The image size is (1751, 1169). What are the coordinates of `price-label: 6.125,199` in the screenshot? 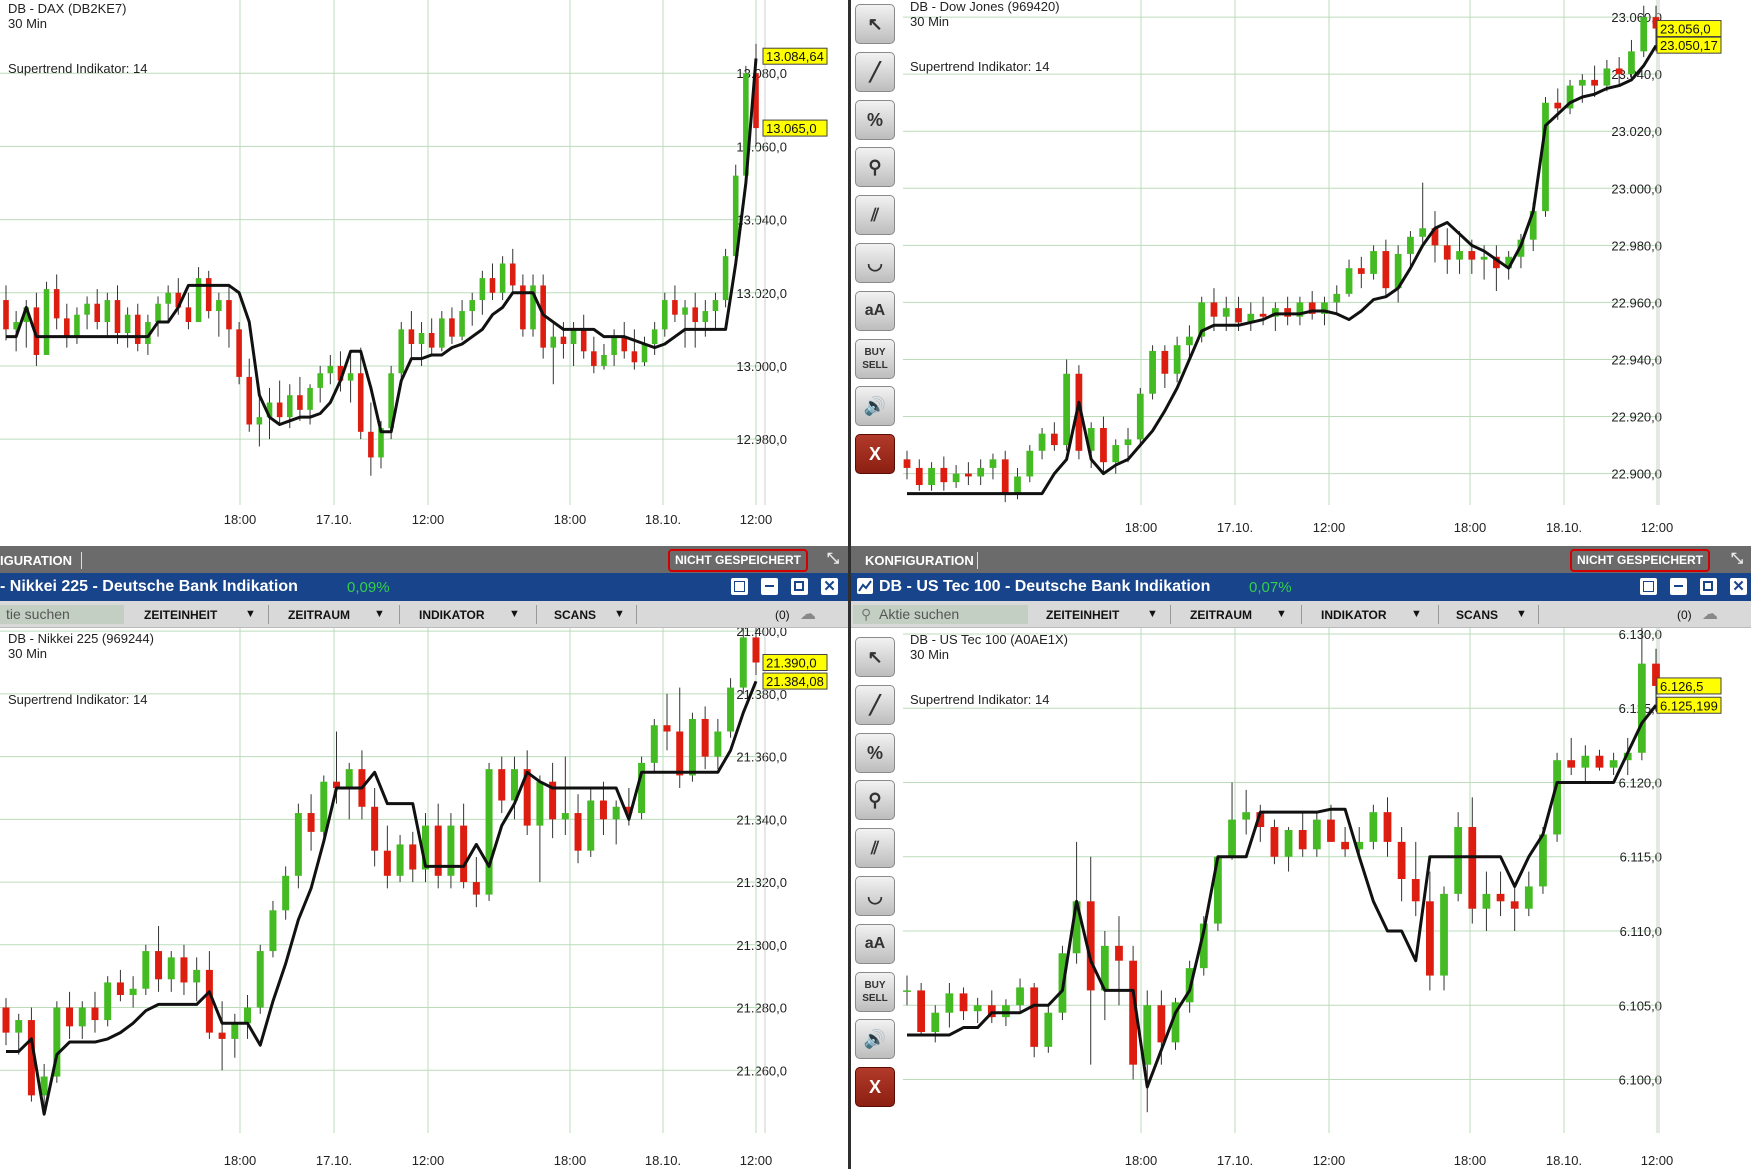 It's located at (1689, 705).